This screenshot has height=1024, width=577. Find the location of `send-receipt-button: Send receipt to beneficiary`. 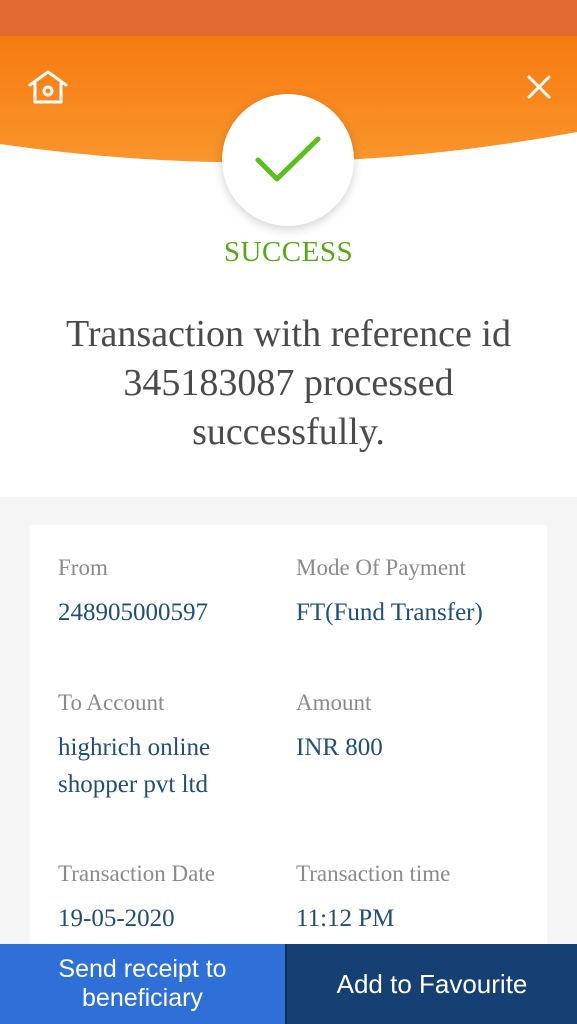

send-receipt-button: Send receipt to beneficiary is located at coordinates (143, 984).